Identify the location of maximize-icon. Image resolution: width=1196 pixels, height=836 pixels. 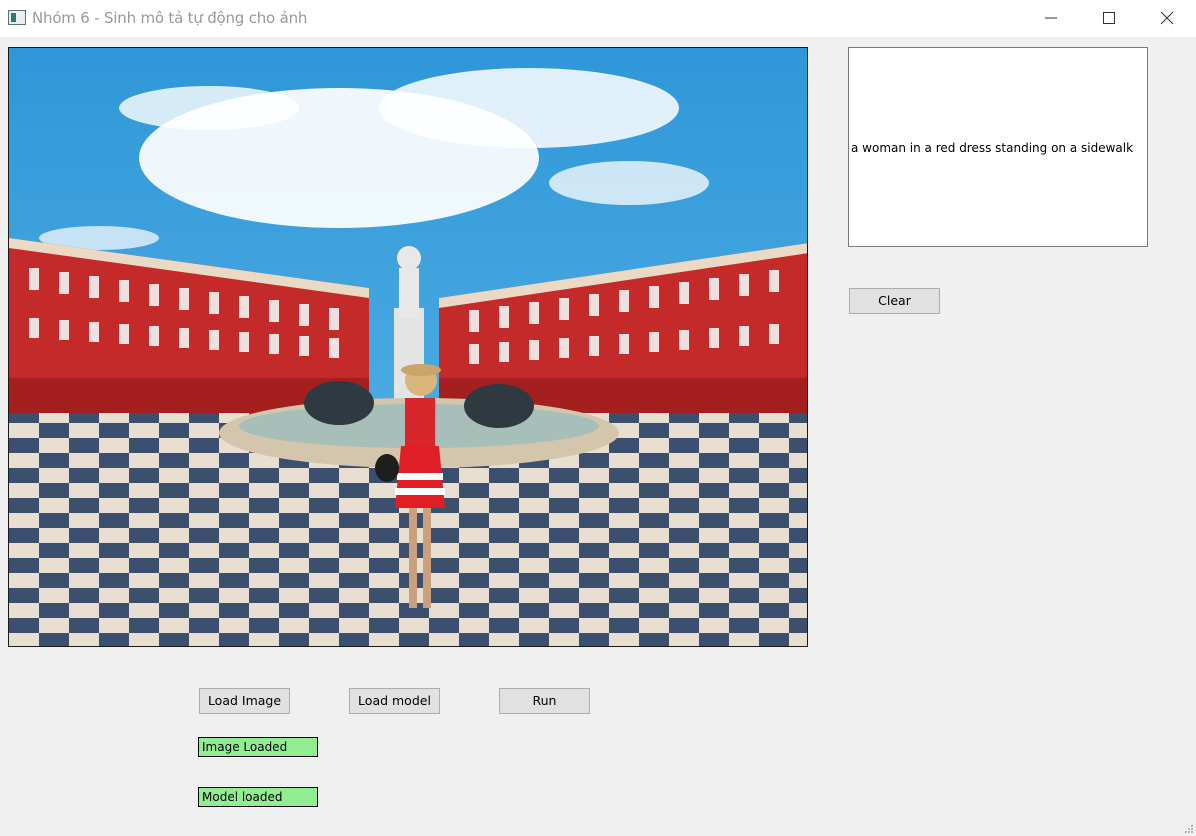
(1109, 18).